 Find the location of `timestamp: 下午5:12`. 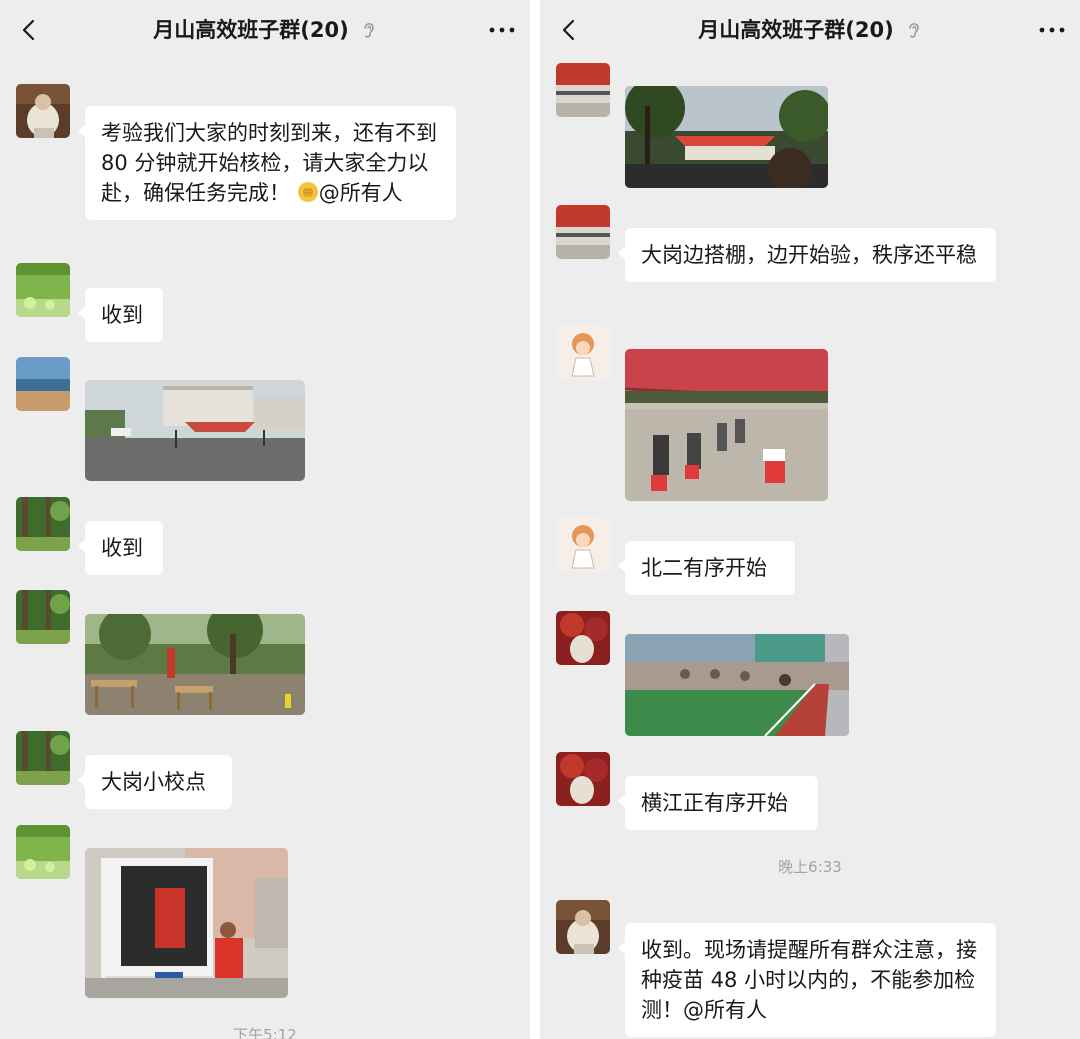

timestamp: 下午5:12 is located at coordinates (265, 1032).